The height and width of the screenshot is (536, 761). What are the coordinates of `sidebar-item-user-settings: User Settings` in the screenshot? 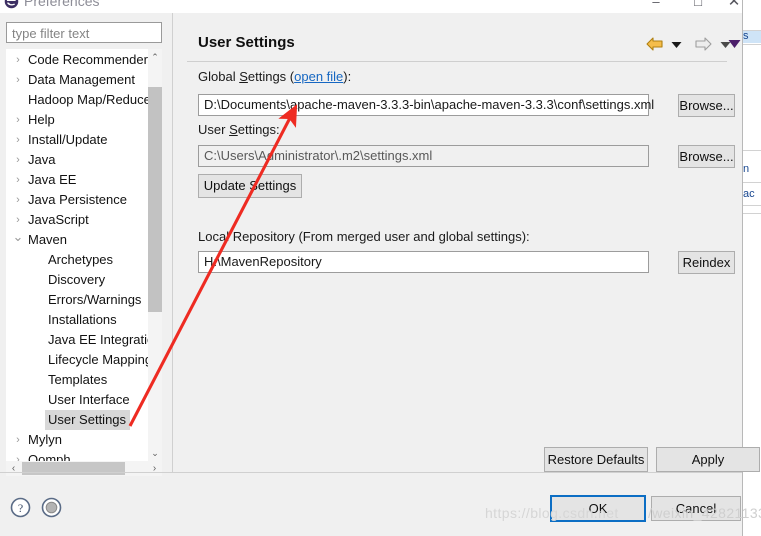 It's located at (88, 420).